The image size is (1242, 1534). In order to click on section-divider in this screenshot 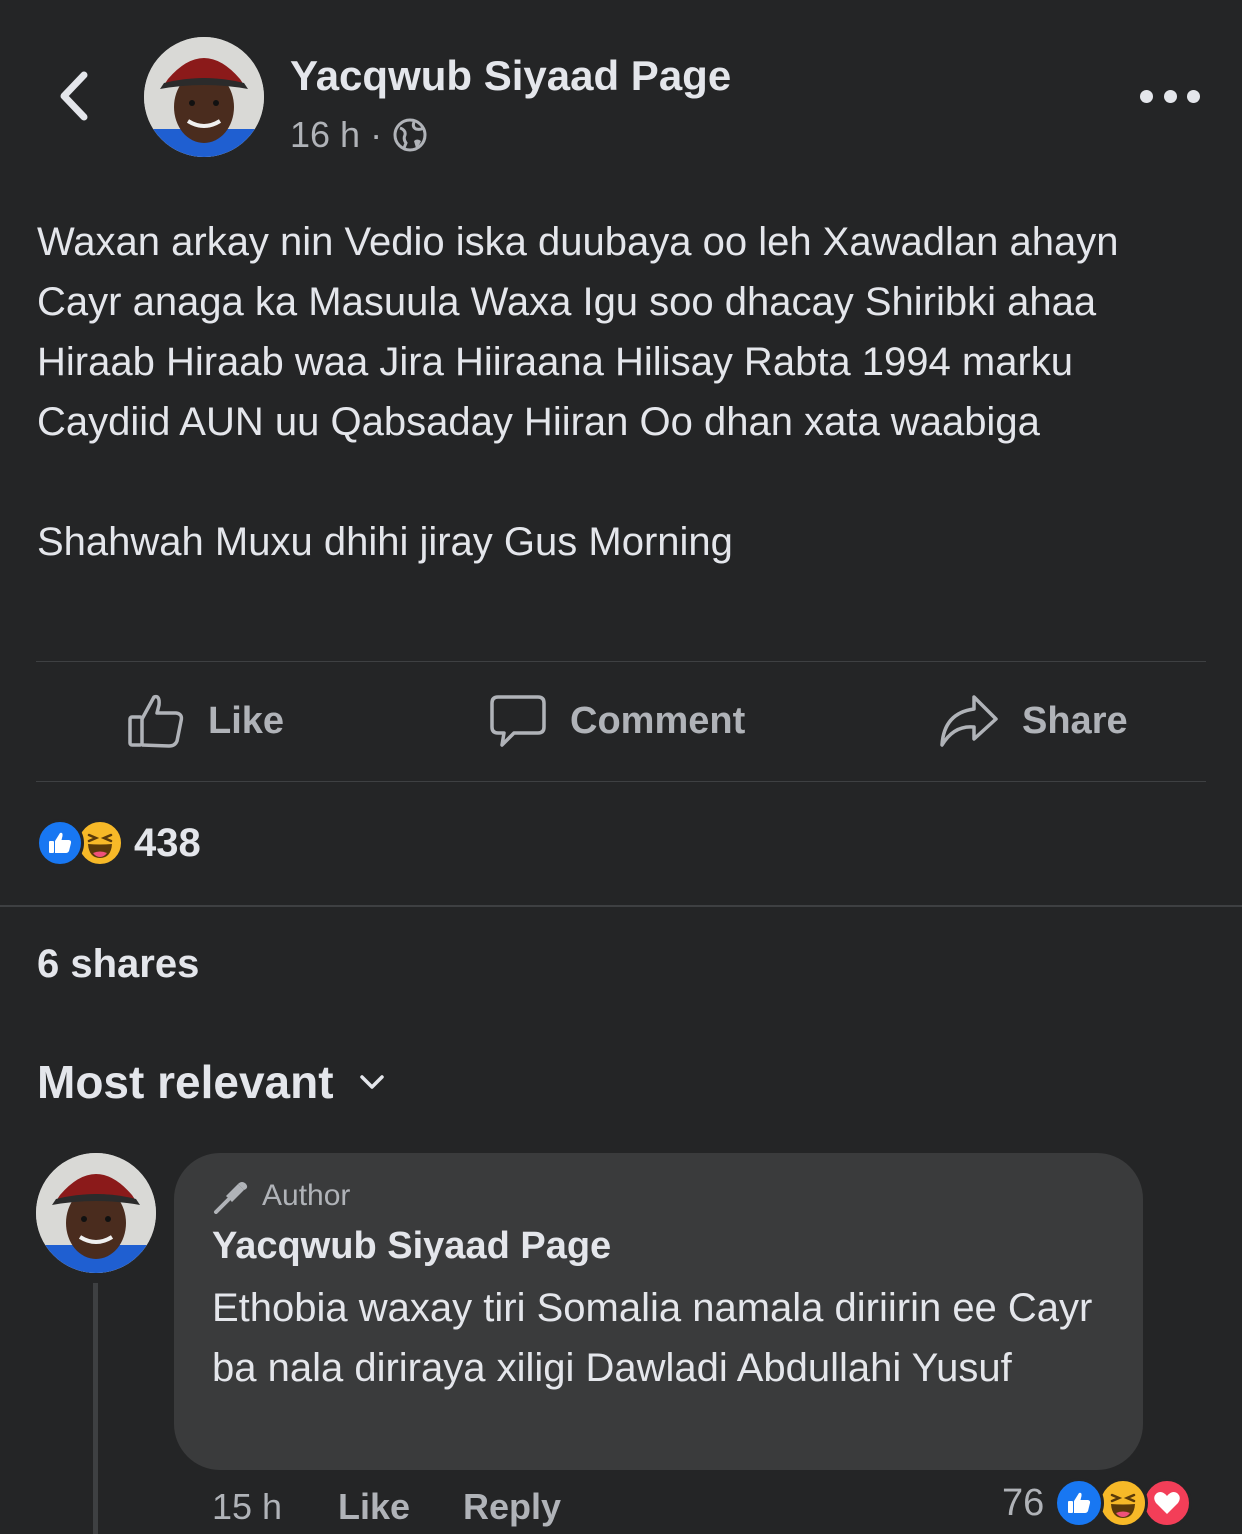, I will do `click(621, 906)`.